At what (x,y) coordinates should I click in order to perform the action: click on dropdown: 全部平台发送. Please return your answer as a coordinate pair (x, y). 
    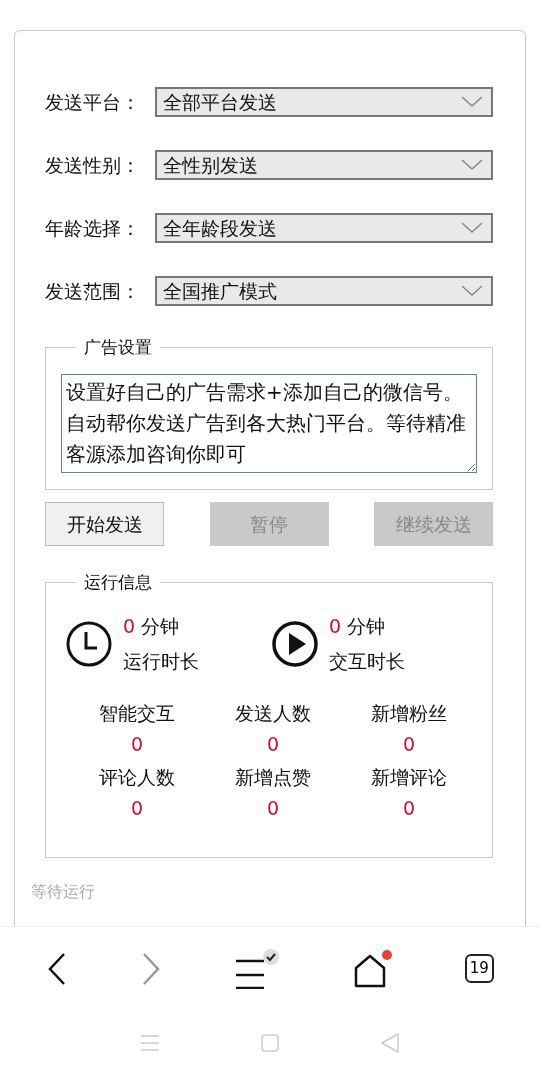
    Looking at the image, I should click on (324, 102).